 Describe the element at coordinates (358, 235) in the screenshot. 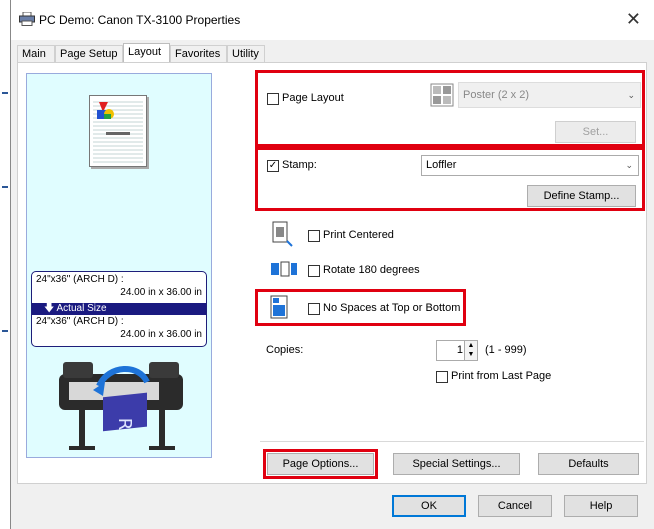

I see `print-centered-label: Print Centered` at that location.